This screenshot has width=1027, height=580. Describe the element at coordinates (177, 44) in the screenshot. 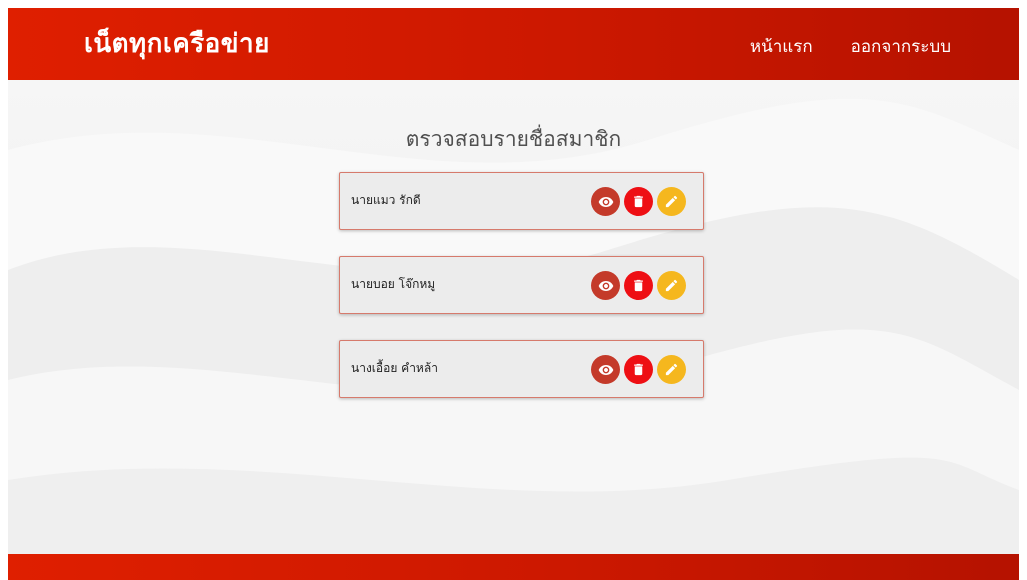

I see `brand-logo-text: เน็ตทุกเครือข่าย` at that location.